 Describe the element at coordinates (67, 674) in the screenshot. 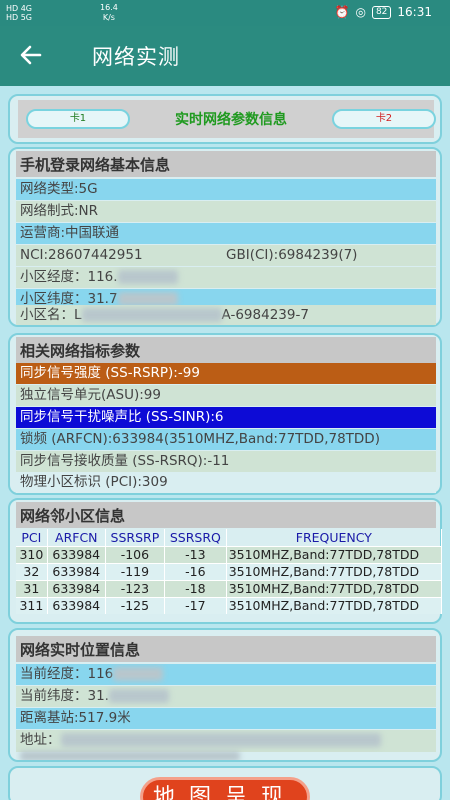

I see `current-longitude-value: 当前经度：116` at that location.